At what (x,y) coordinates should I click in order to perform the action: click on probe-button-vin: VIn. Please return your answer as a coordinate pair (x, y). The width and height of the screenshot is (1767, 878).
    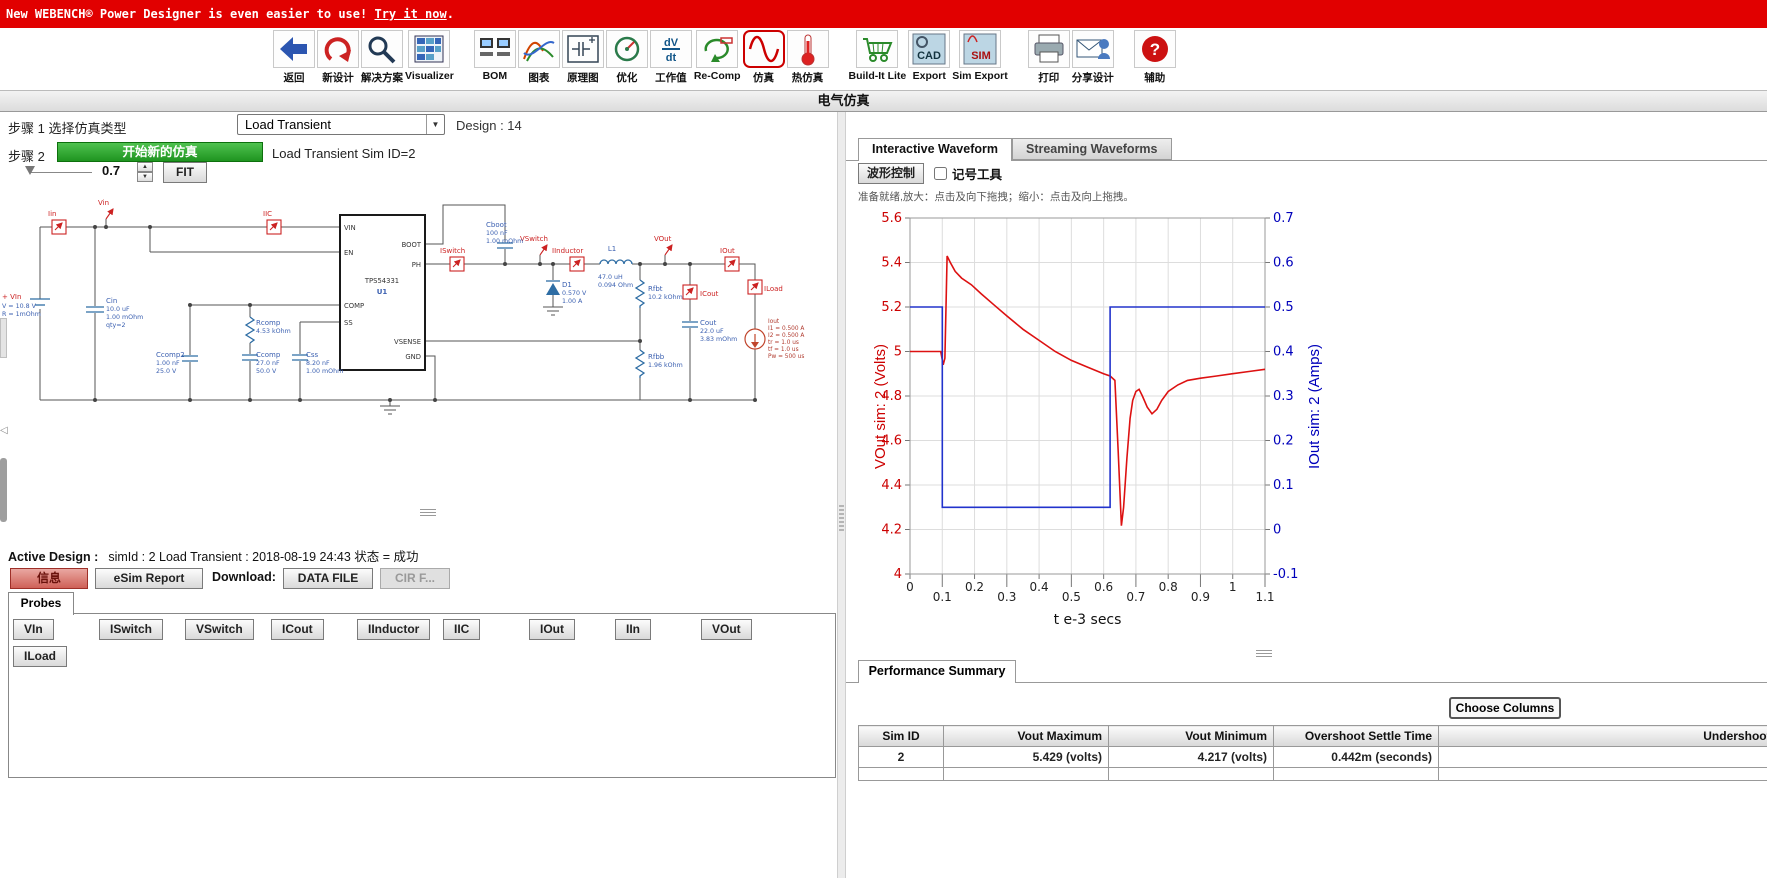
    Looking at the image, I should click on (33, 629).